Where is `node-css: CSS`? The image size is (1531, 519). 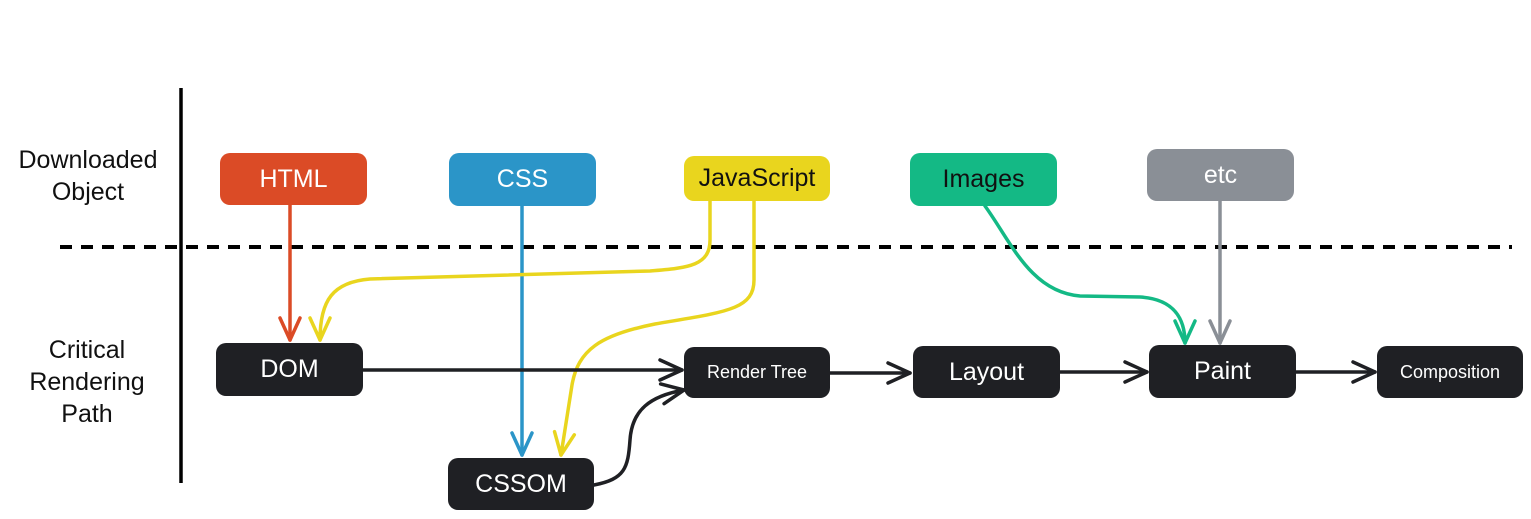
node-css: CSS is located at coordinates (522, 179).